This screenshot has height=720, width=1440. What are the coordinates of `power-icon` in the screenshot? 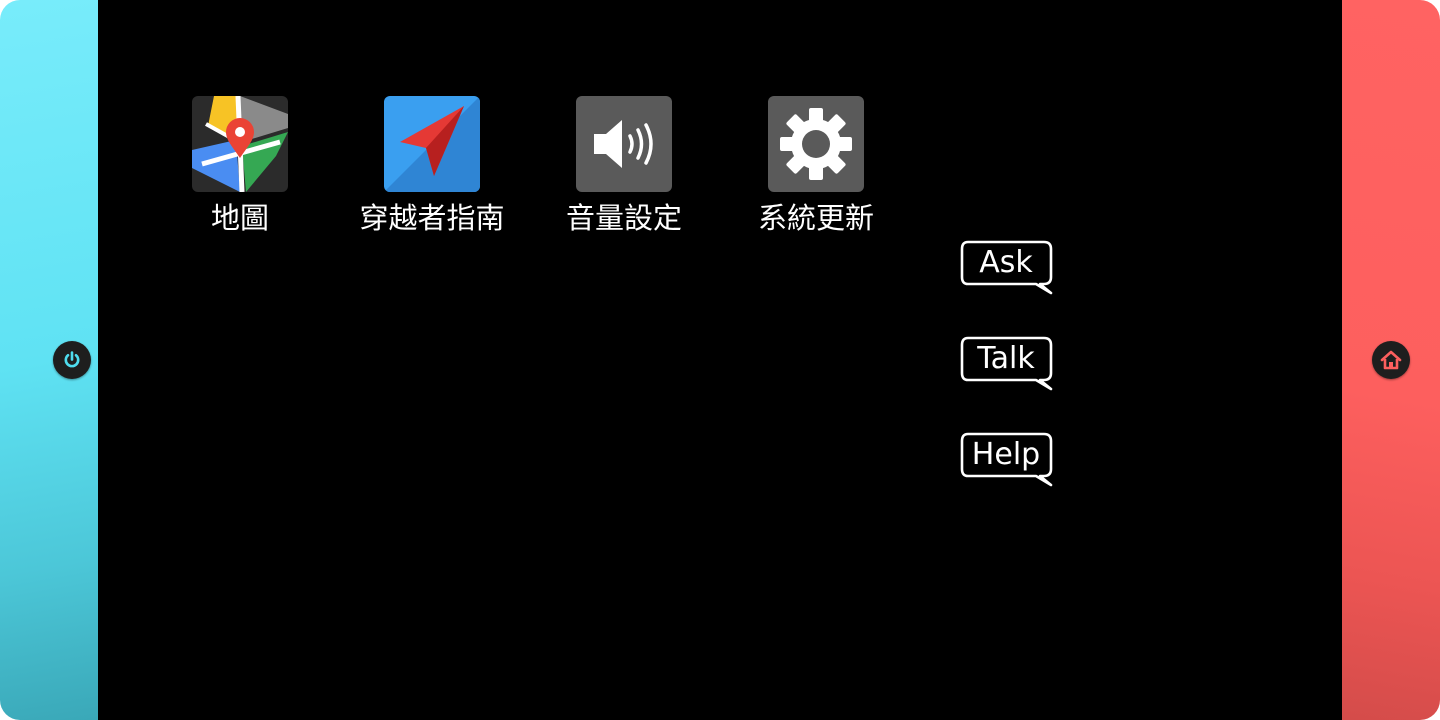 It's located at (72, 359).